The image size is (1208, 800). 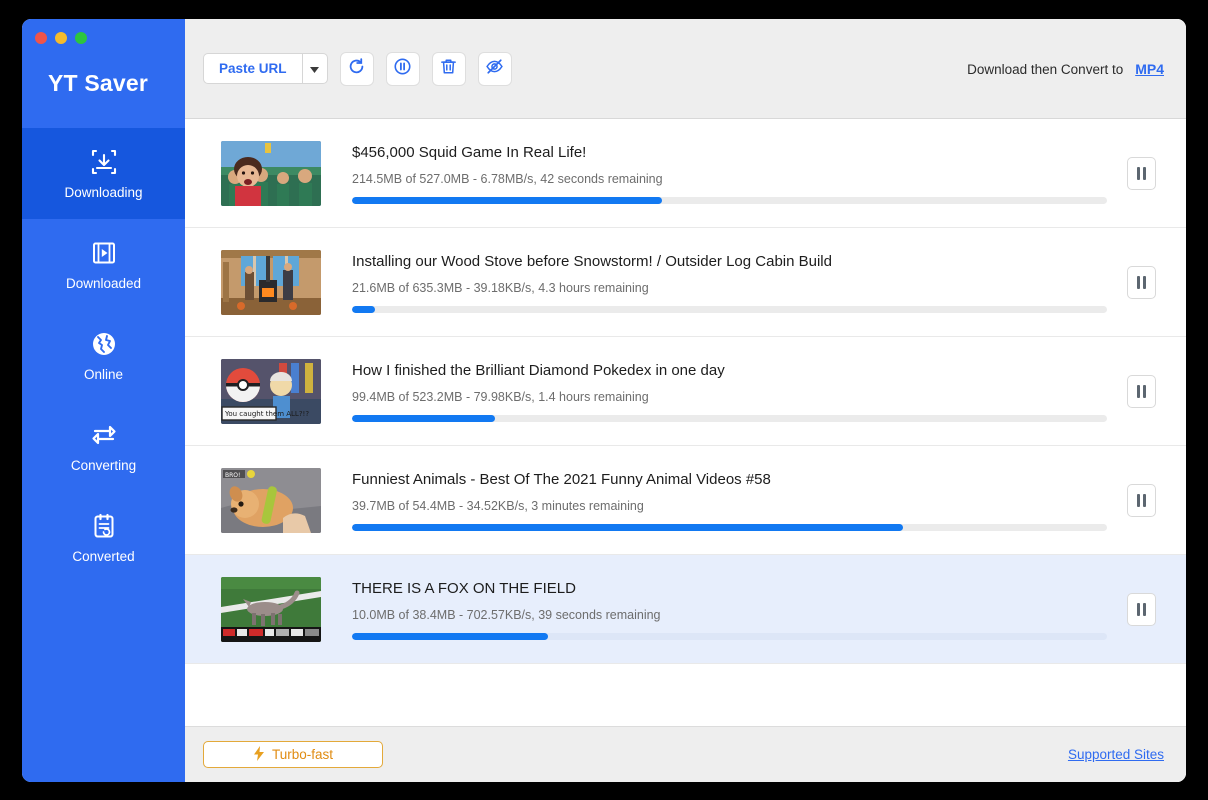 I want to click on sidebar-item-label: Downloading, so click(x=103, y=192).